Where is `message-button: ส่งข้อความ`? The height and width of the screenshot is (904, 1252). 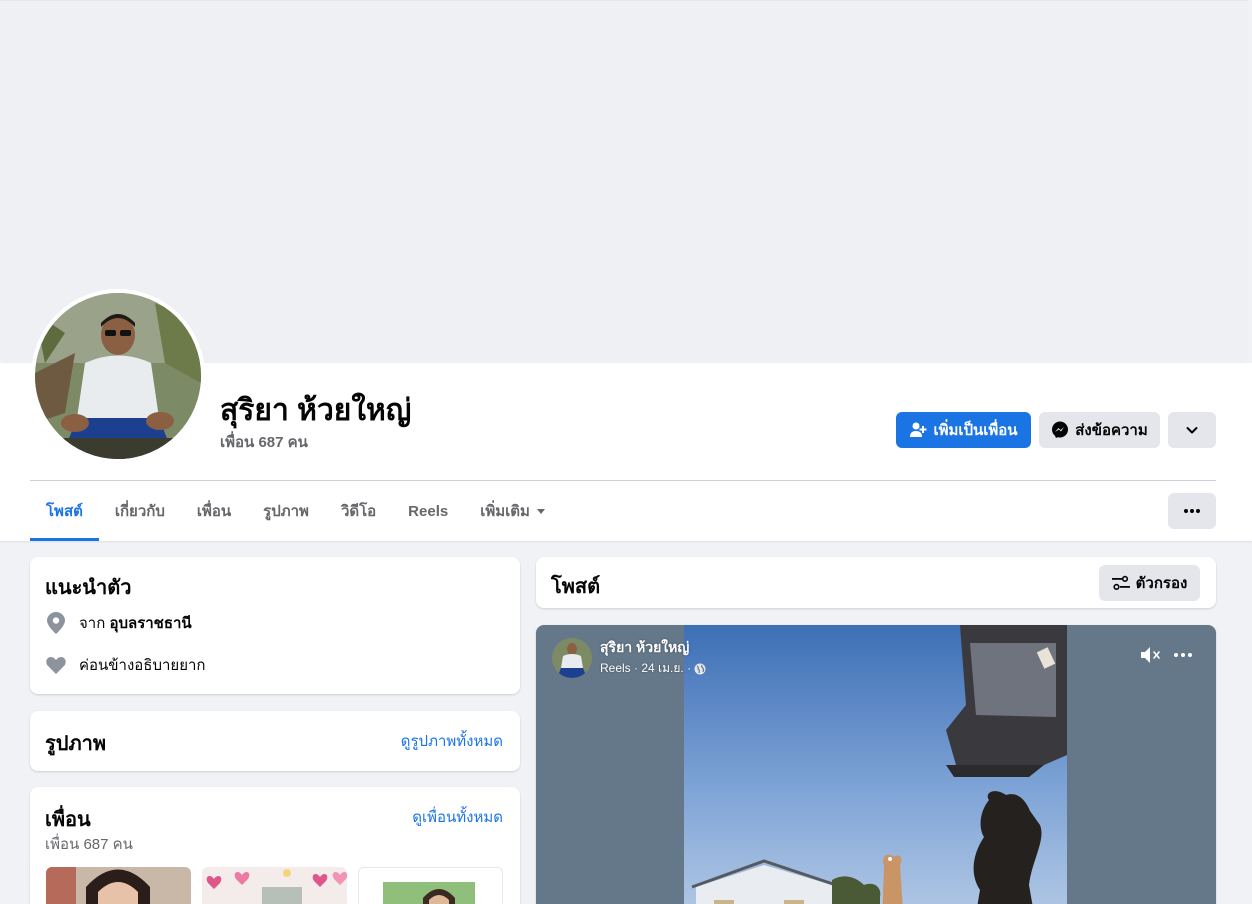
message-button: ส่งข้อความ is located at coordinates (1099, 430).